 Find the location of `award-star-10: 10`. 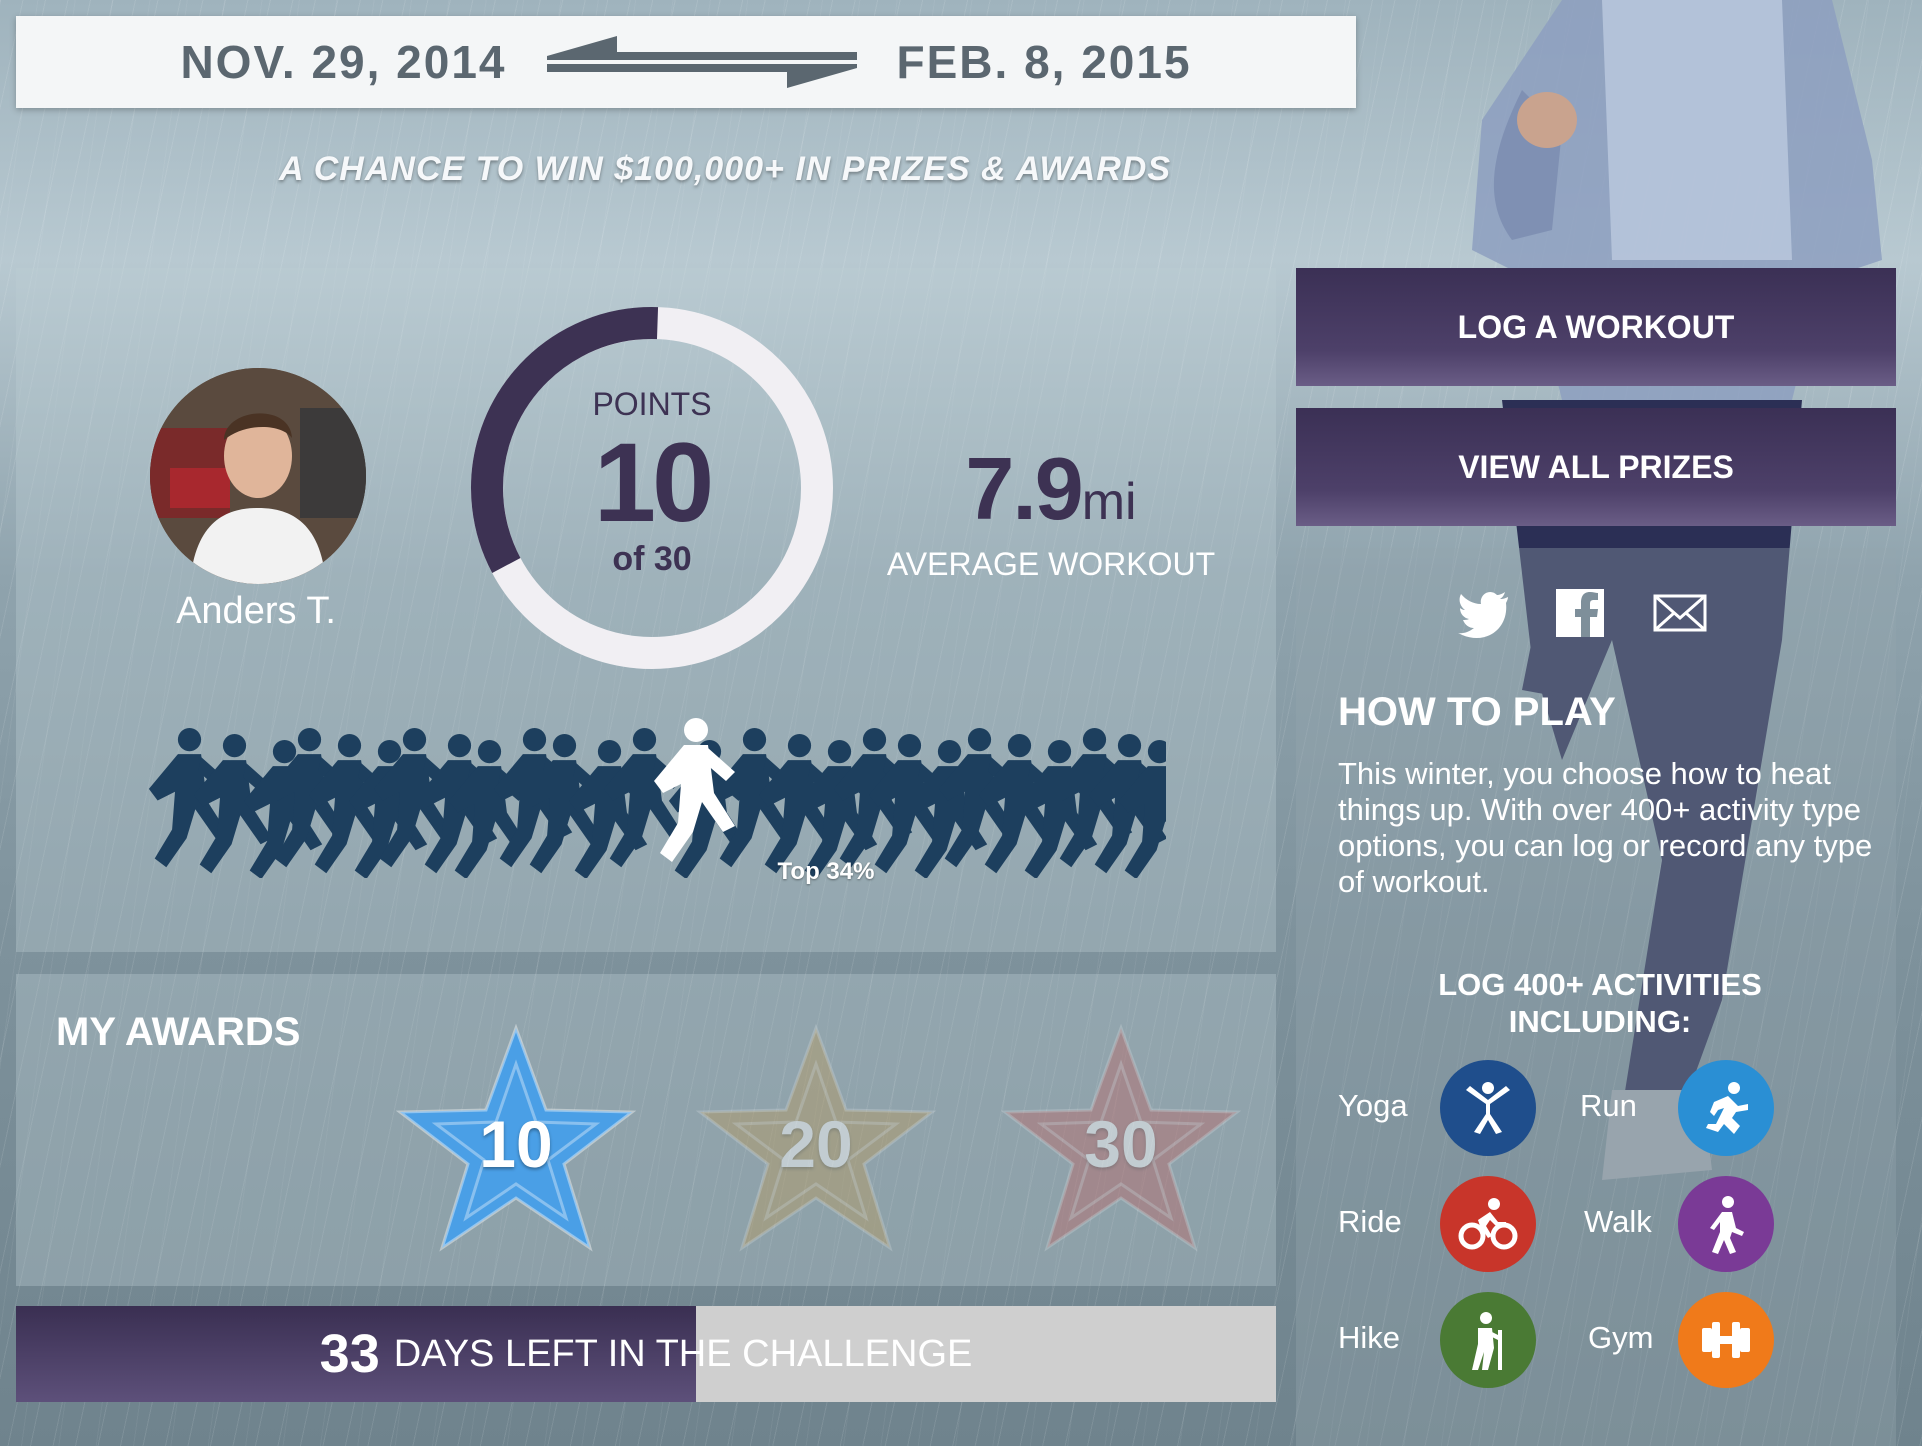

award-star-10: 10 is located at coordinates (516, 1138).